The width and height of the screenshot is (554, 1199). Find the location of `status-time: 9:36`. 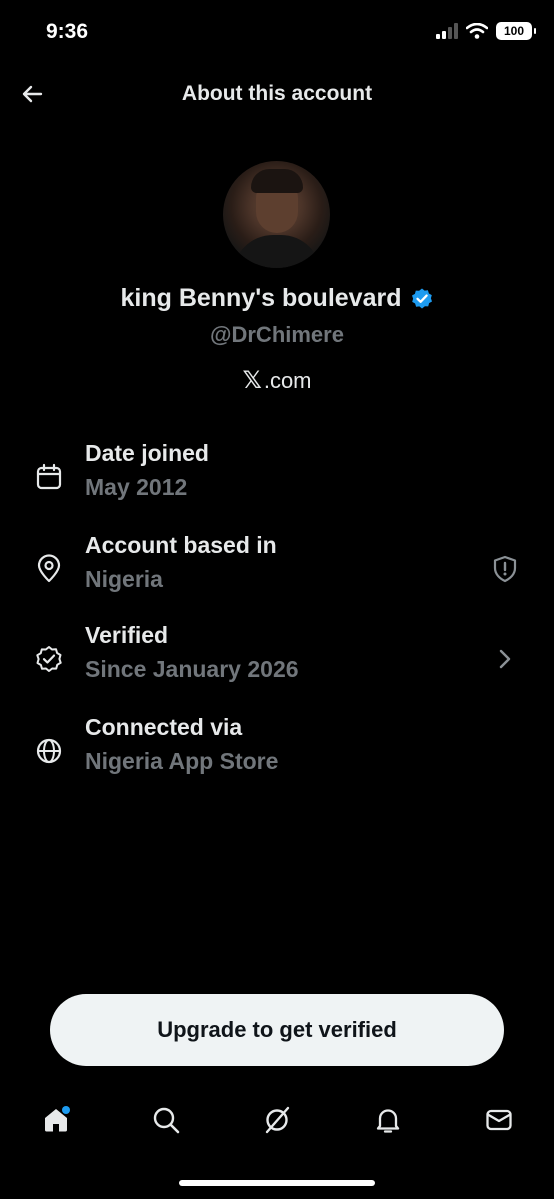

status-time: 9:36 is located at coordinates (67, 31).